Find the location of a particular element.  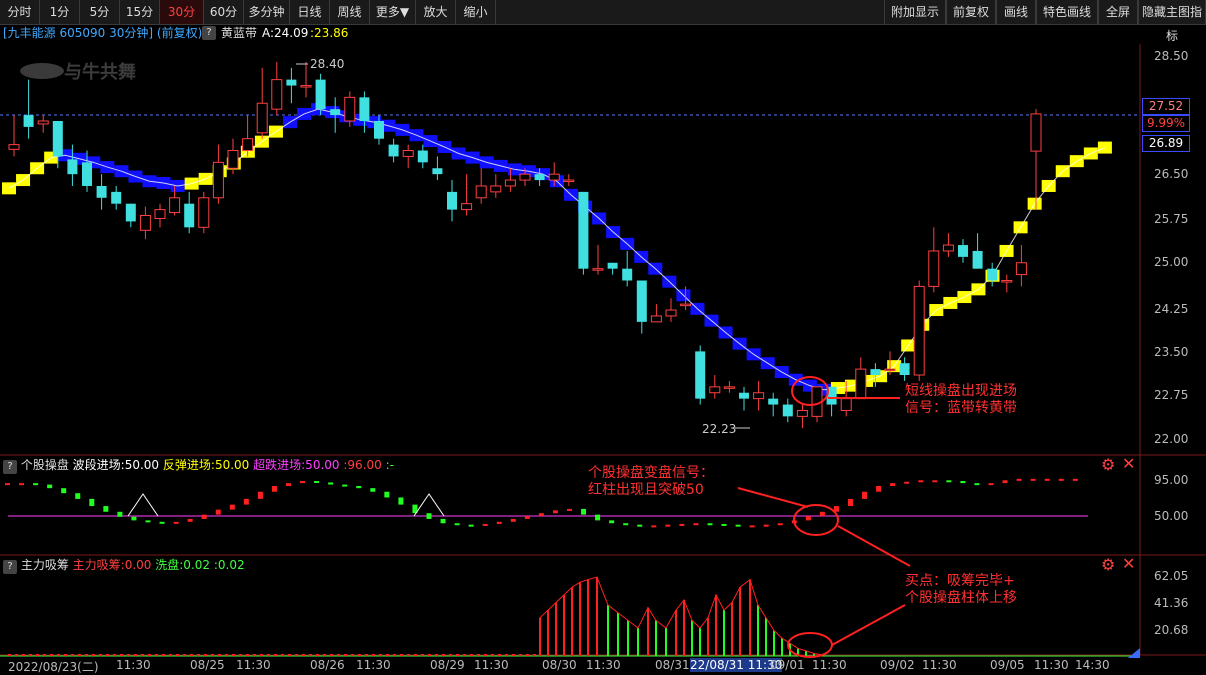

period-button-3: 15分 is located at coordinates (140, 12).